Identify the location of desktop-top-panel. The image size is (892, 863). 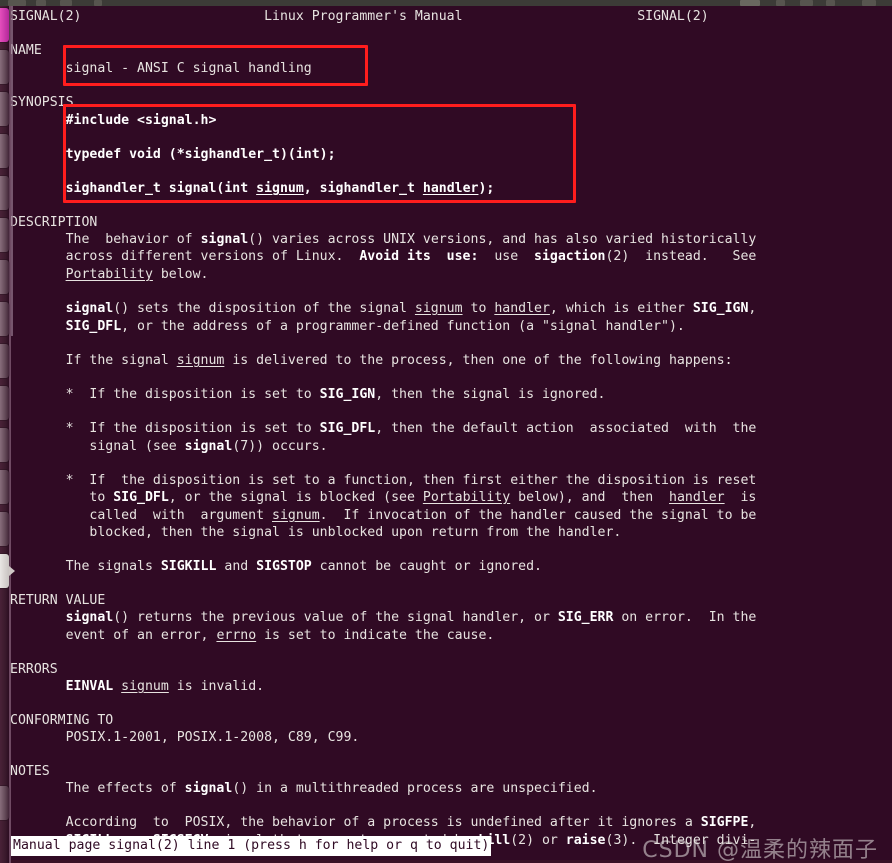
(446, 3).